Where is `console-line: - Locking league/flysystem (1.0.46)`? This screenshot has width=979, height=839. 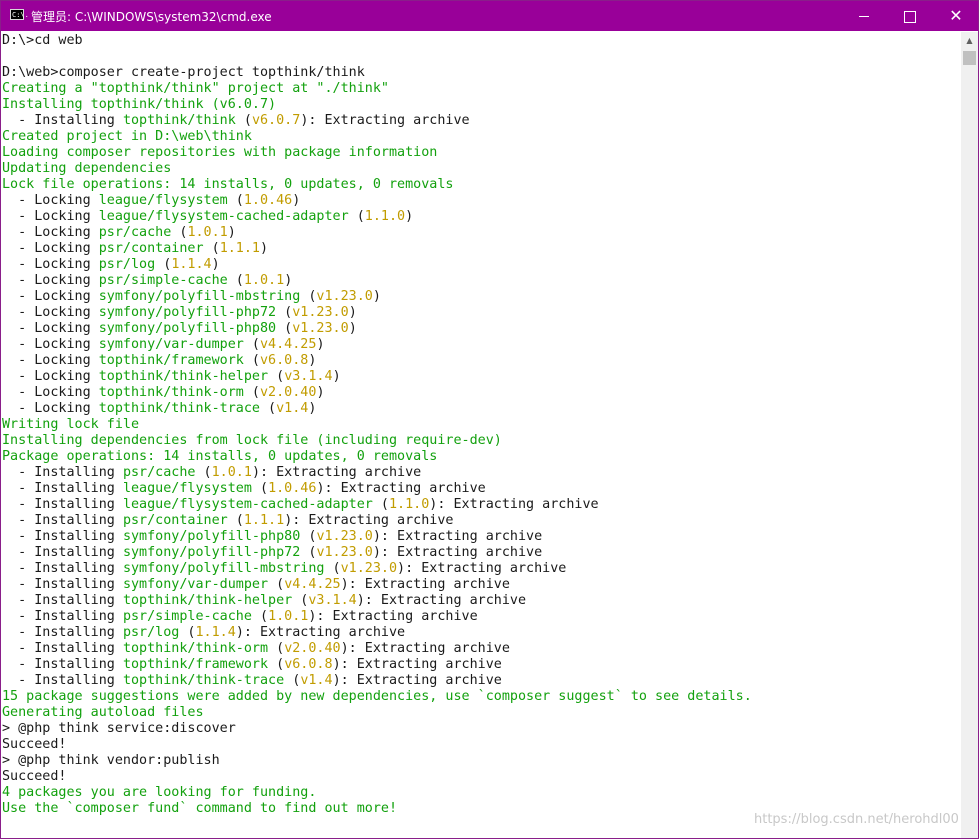 console-line: - Locking league/flysystem (1.0.46) is located at coordinates (151, 201).